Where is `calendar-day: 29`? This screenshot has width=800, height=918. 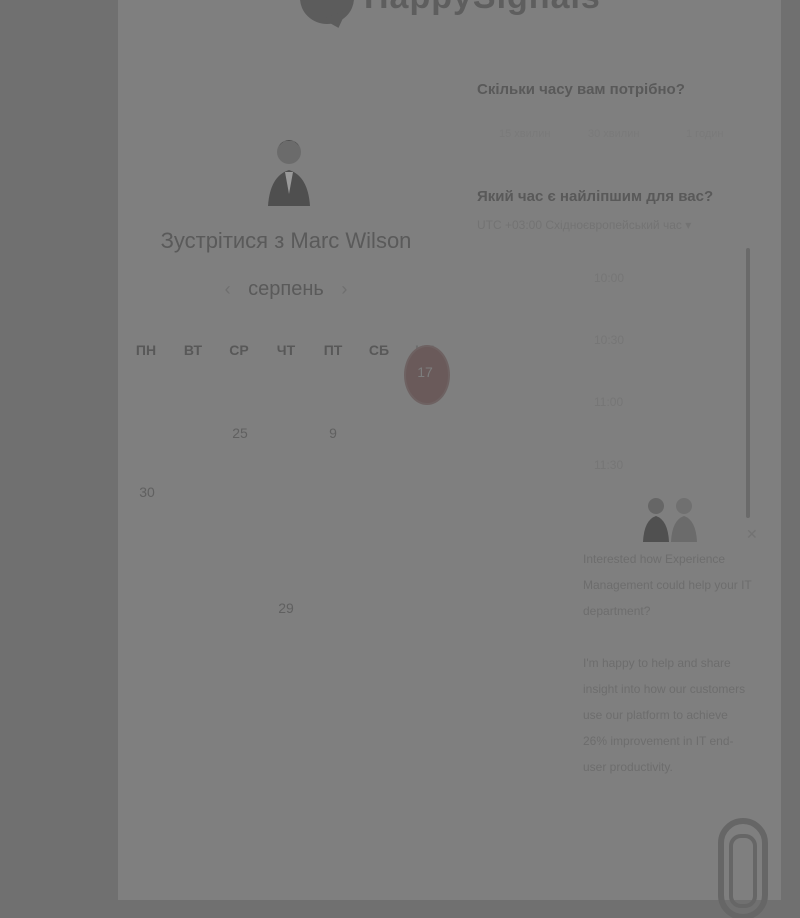
calendar-day: 29 is located at coordinates (286, 608).